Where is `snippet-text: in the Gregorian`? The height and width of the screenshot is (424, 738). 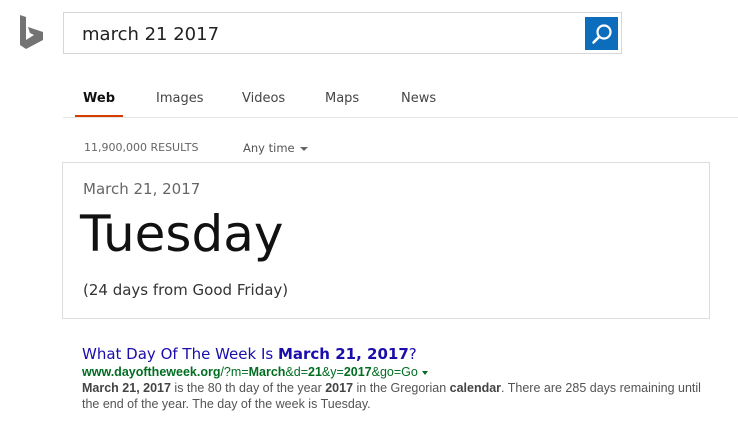
snippet-text: in the Gregorian is located at coordinates (401, 388).